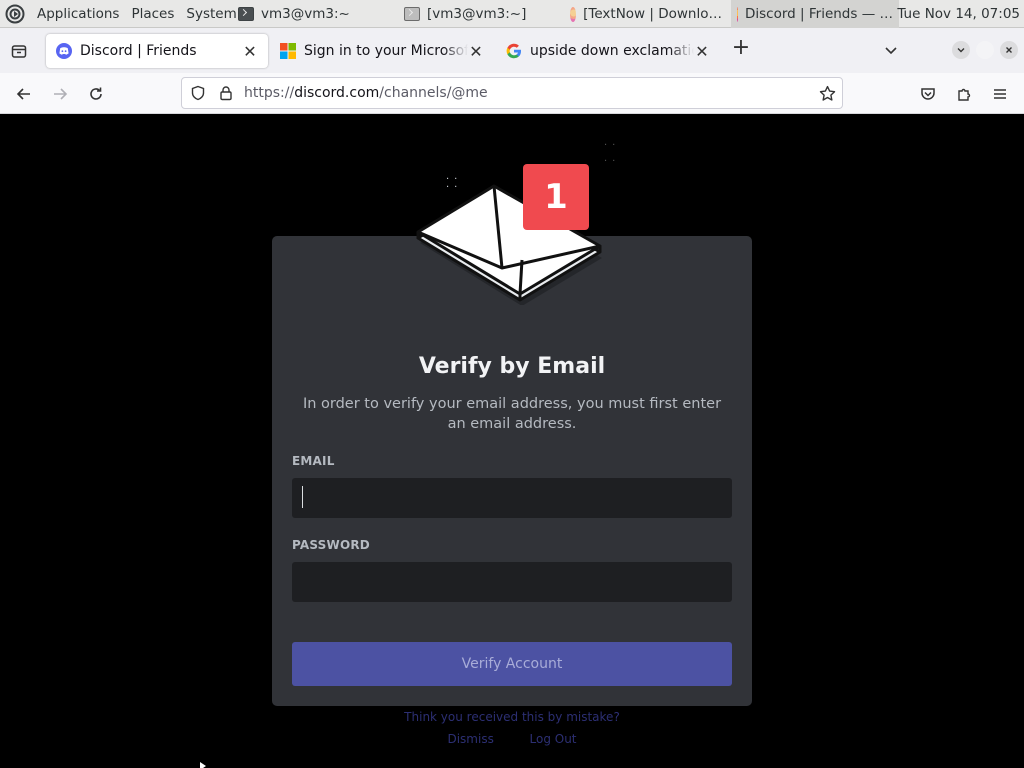 This screenshot has height=768, width=1024. I want to click on firefox-view-button, so click(19, 51).